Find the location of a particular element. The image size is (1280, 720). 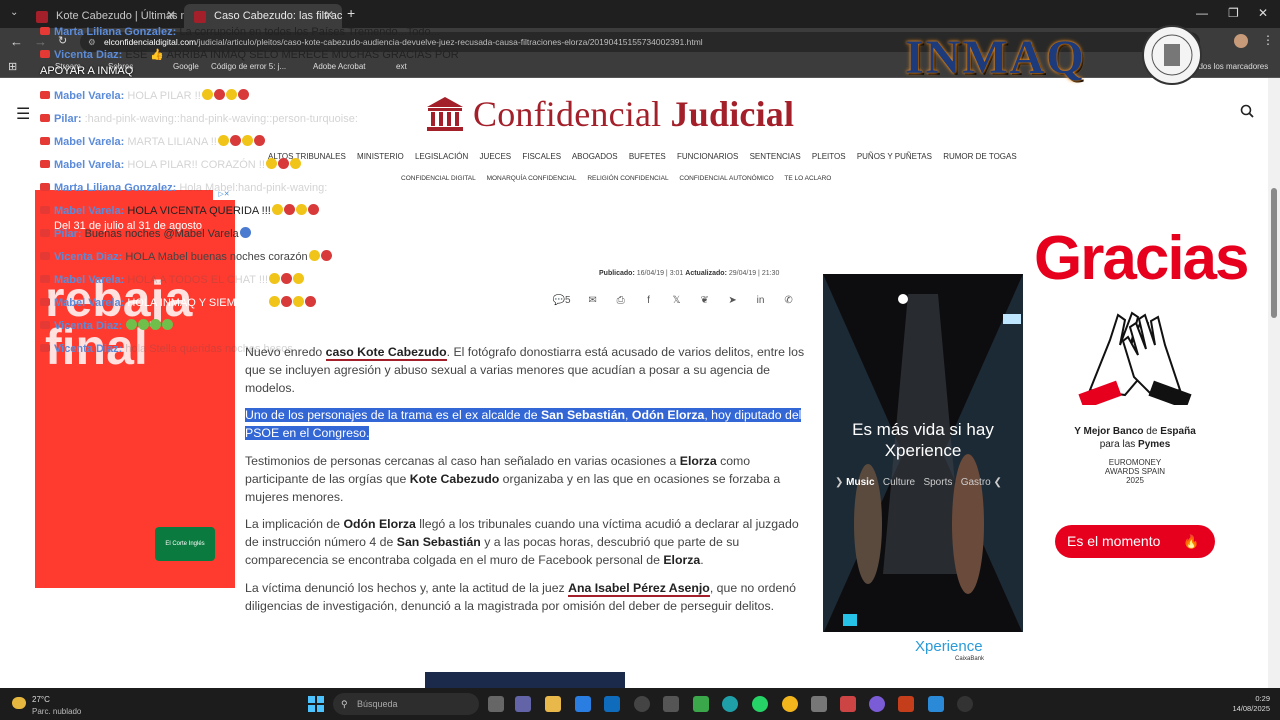

whatsapp-taskbar-icon is located at coordinates (760, 704).